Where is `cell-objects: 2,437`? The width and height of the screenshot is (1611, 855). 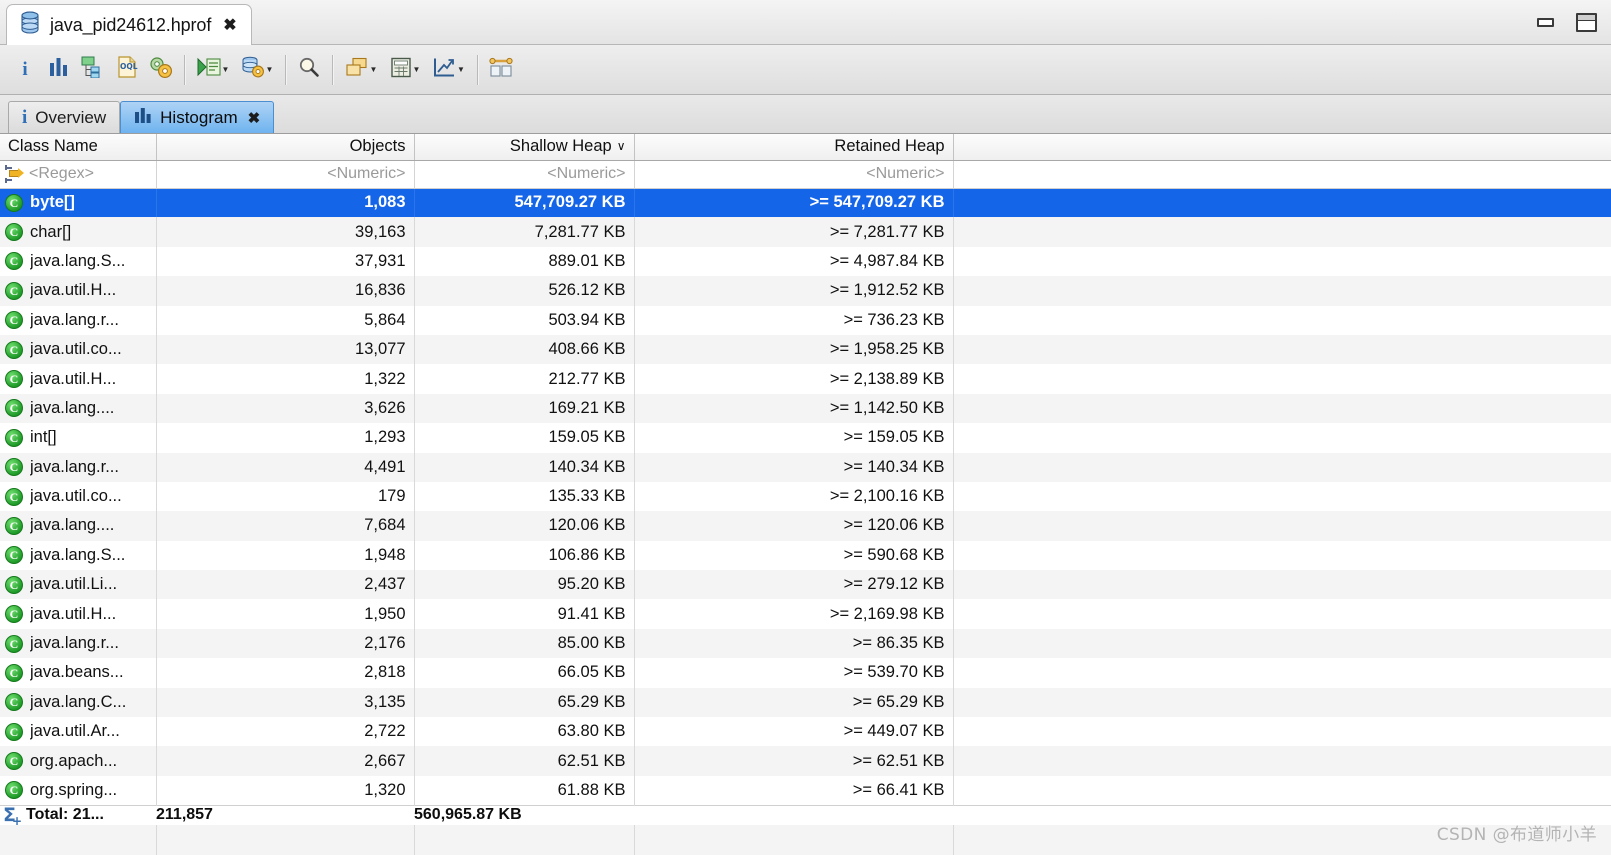
cell-objects: 2,437 is located at coordinates (285, 585).